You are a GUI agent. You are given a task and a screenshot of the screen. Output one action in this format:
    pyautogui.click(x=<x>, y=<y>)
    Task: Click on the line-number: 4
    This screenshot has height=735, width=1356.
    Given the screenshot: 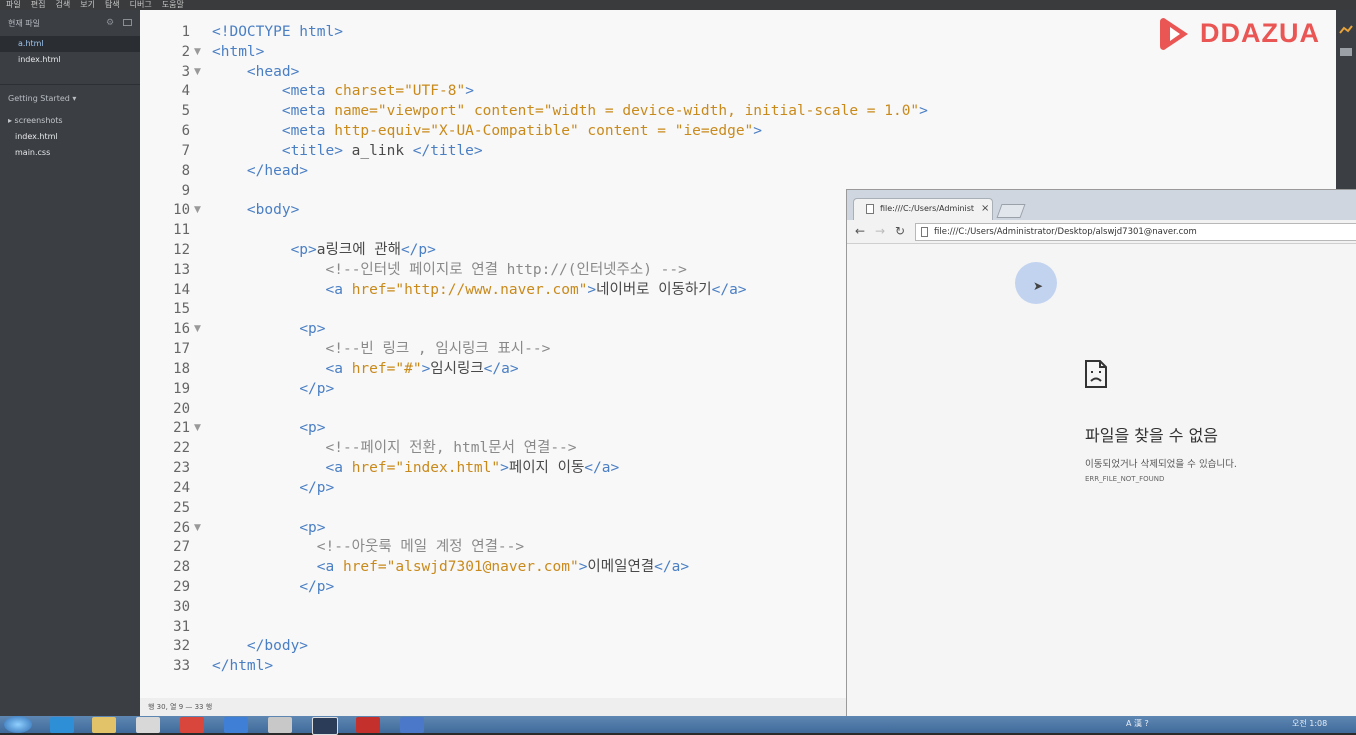 What is the action you would take?
    pyautogui.click(x=185, y=91)
    